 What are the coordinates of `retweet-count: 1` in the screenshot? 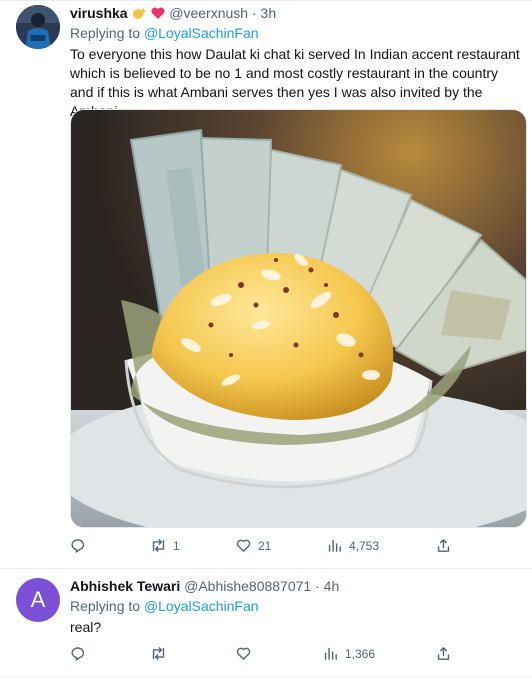 It's located at (176, 545).